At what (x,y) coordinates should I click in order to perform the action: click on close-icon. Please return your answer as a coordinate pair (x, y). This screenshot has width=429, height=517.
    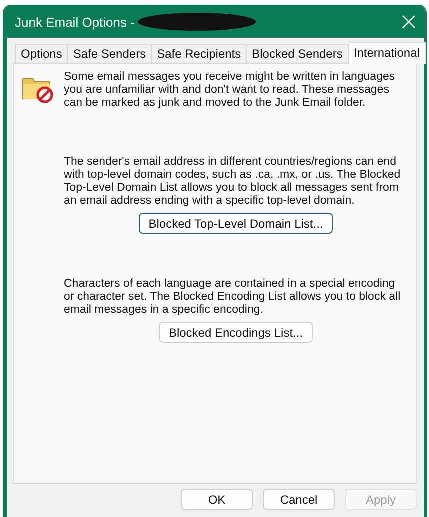
    Looking at the image, I should click on (409, 22).